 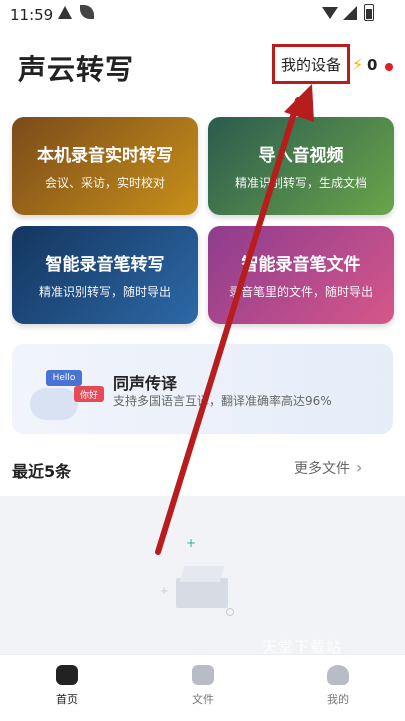 What do you see at coordinates (67, 675) in the screenshot?
I see `home-icon` at bounding box center [67, 675].